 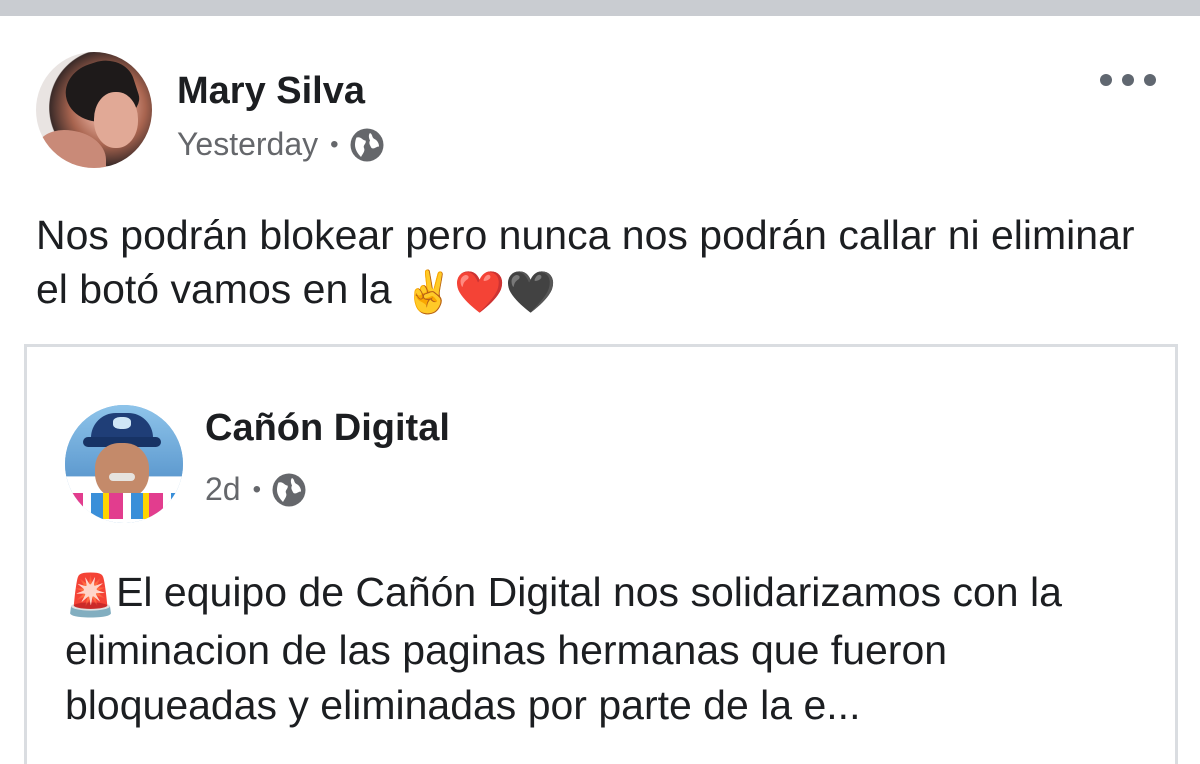 I want to click on shared-post-meta: 2d •, so click(x=256, y=489).